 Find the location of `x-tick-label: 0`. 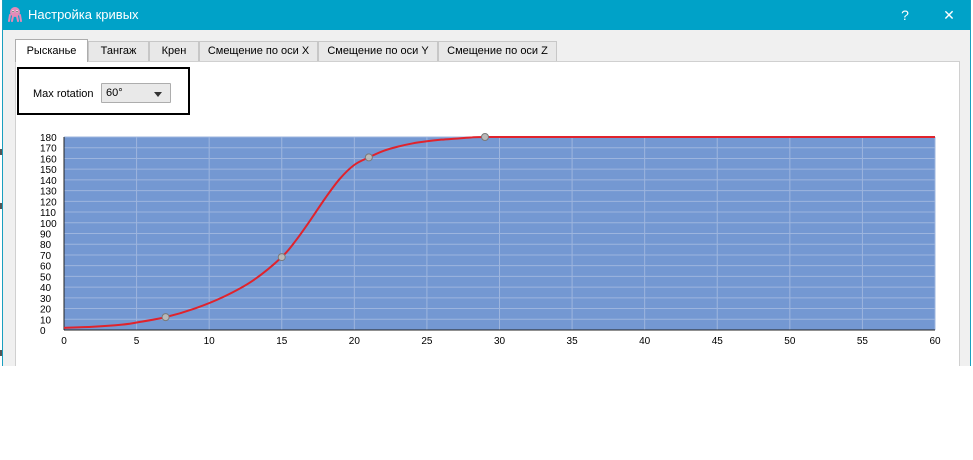

x-tick-label: 0 is located at coordinates (64, 341).